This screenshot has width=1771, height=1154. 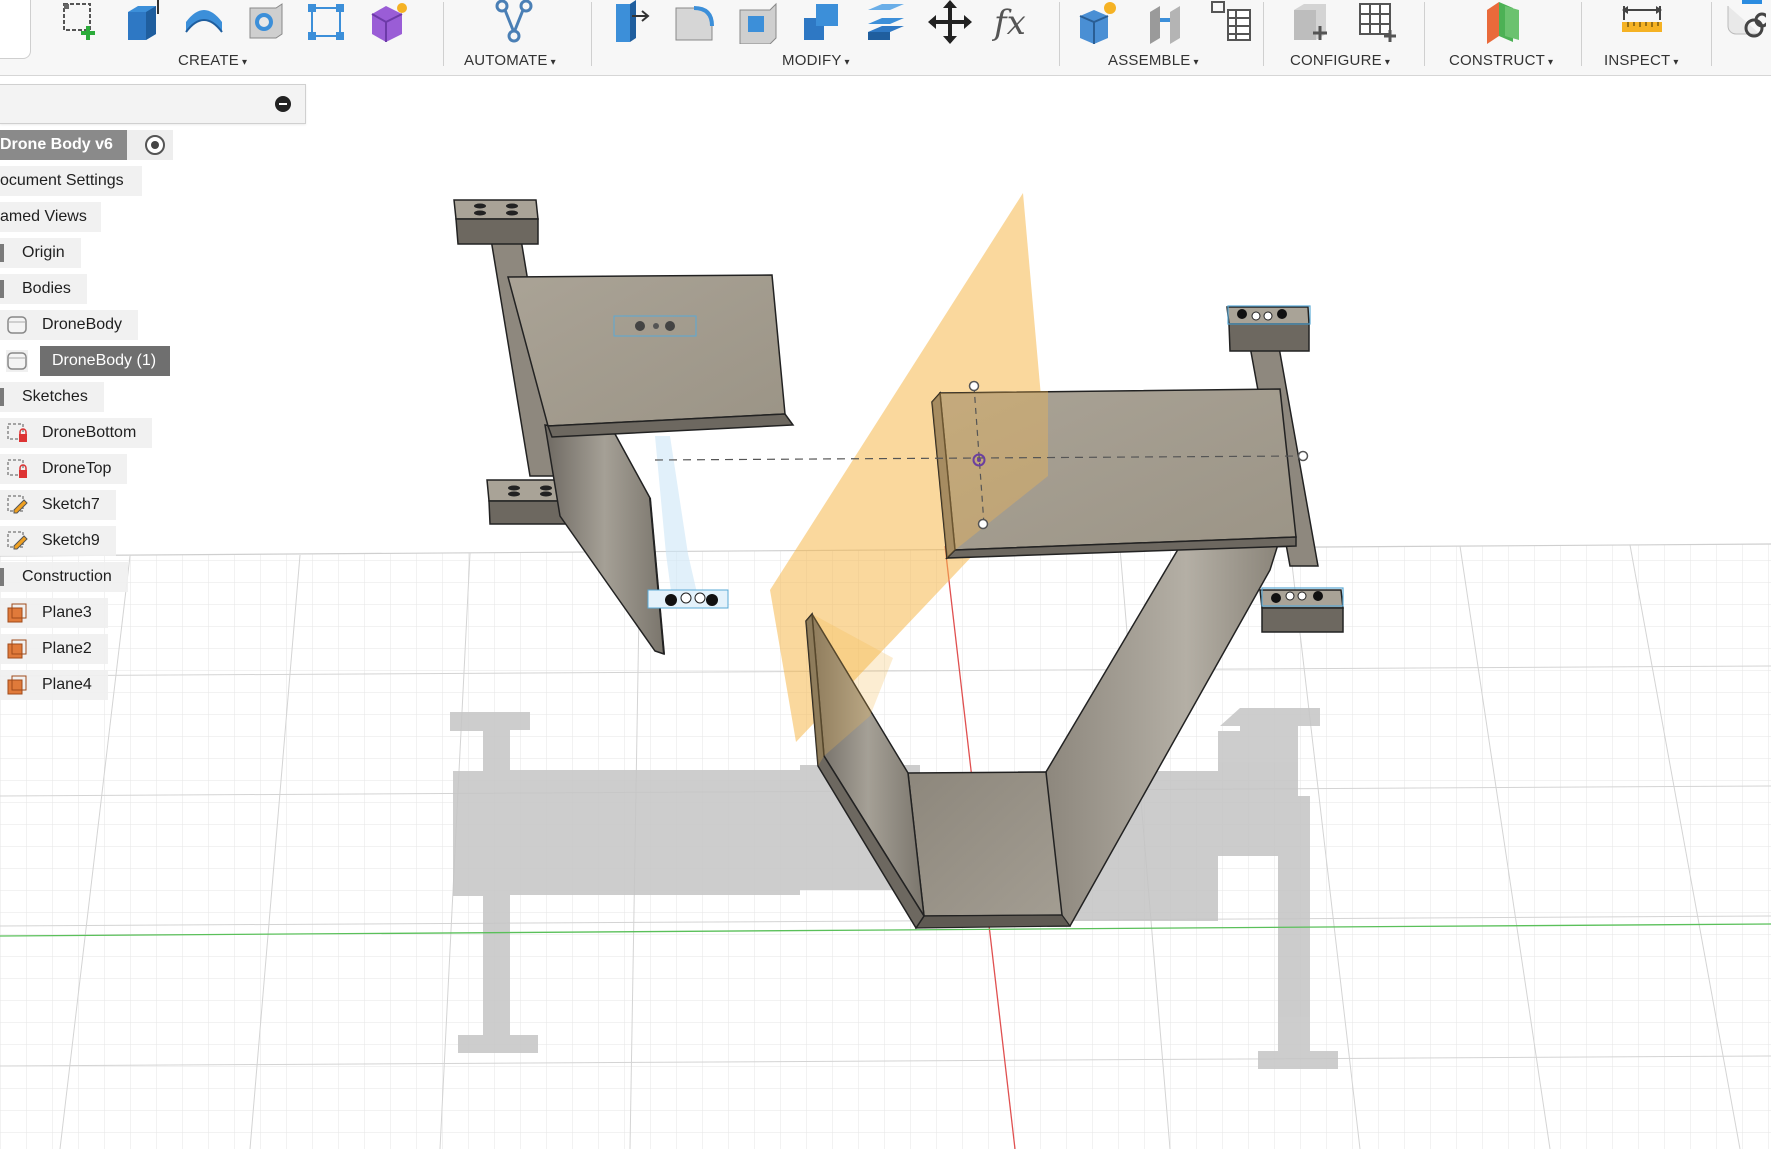 I want to click on browser-panel-header, so click(x=153, y=104).